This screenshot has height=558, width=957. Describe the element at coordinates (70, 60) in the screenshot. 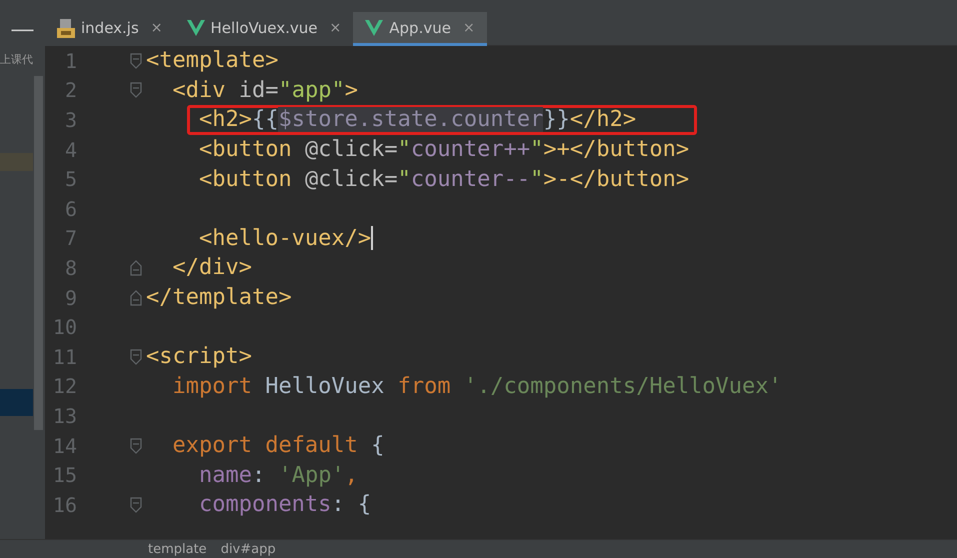

I see `line-number: 1` at that location.